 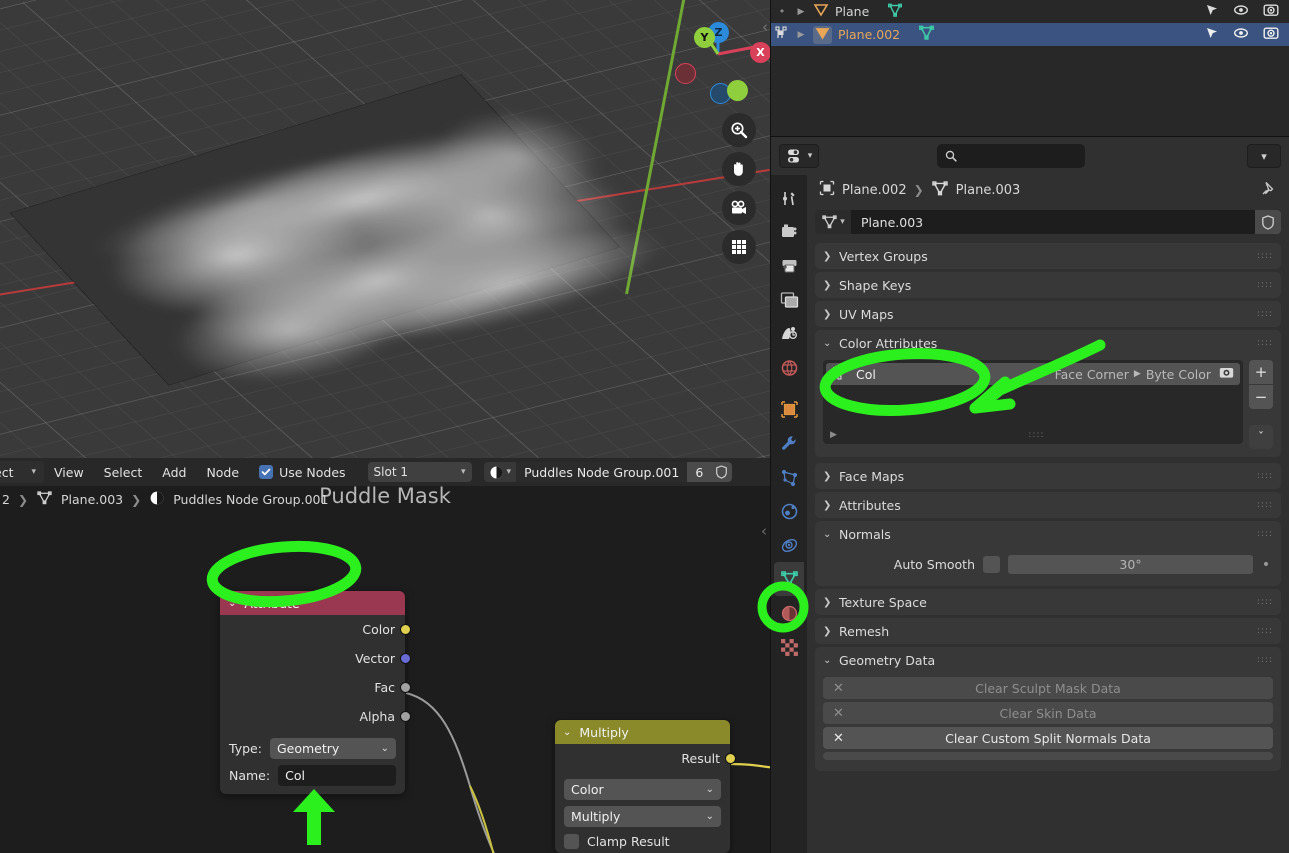 What do you see at coordinates (1048, 631) in the screenshot?
I see `panel-header: ❯ Remesh ::::` at bounding box center [1048, 631].